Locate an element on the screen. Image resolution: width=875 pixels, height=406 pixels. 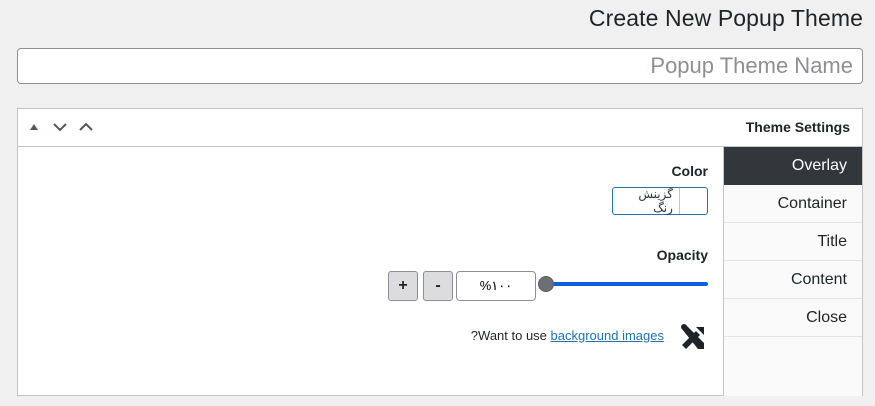
color-swatch is located at coordinates (692, 201).